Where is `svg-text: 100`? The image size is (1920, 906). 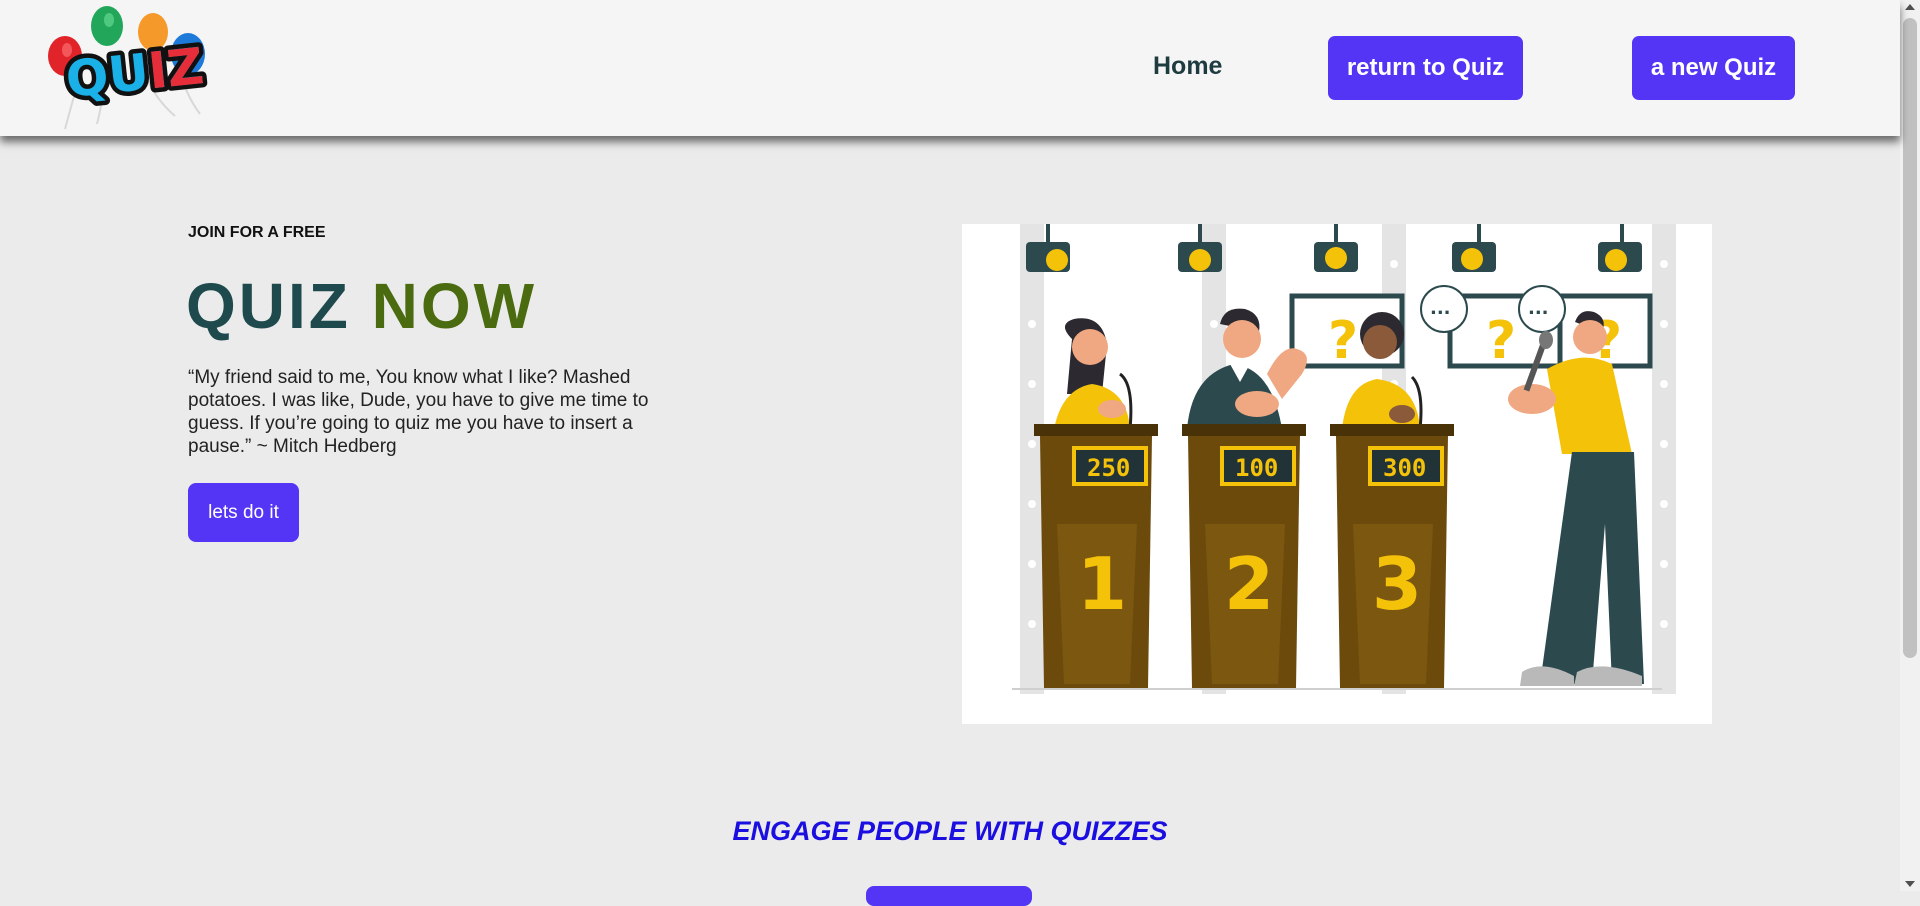
svg-text: 100 is located at coordinates (1256, 468).